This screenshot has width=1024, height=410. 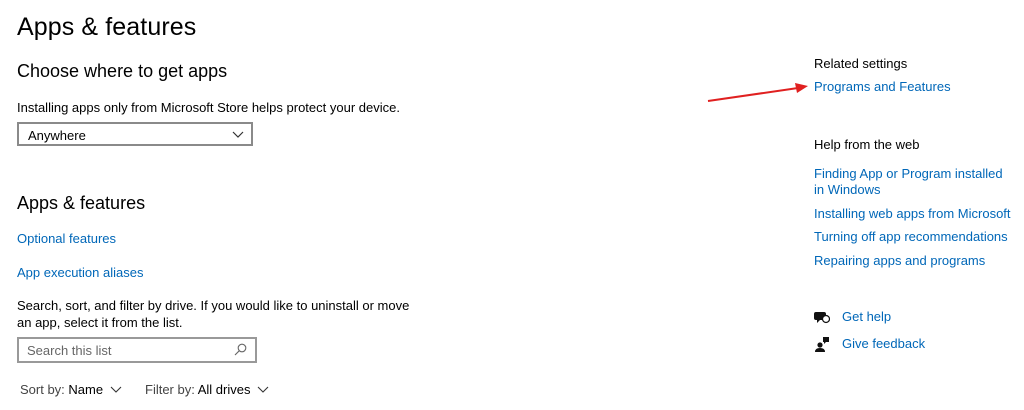 I want to click on sort-by-value: Name, so click(x=86, y=389).